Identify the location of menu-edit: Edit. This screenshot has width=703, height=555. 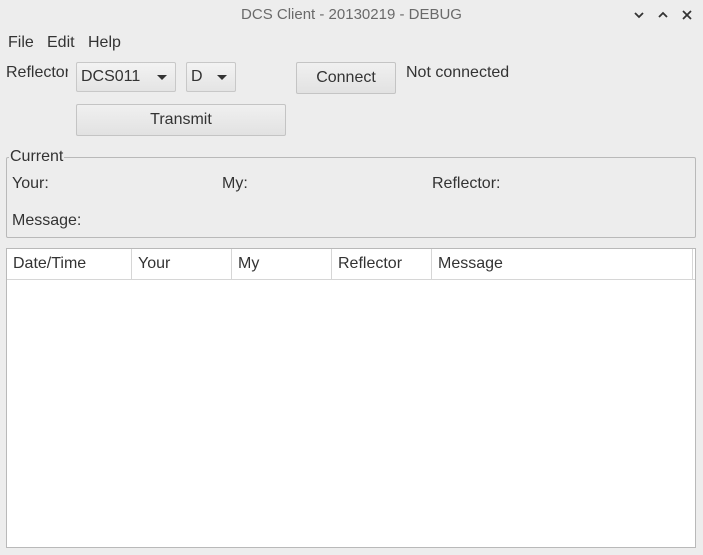
(61, 43).